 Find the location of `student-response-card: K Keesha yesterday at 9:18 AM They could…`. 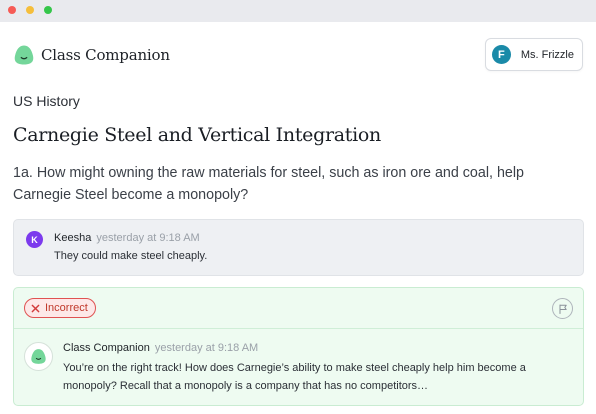

student-response-card: K Keesha yesterday at 9:18 AM They could… is located at coordinates (298, 247).